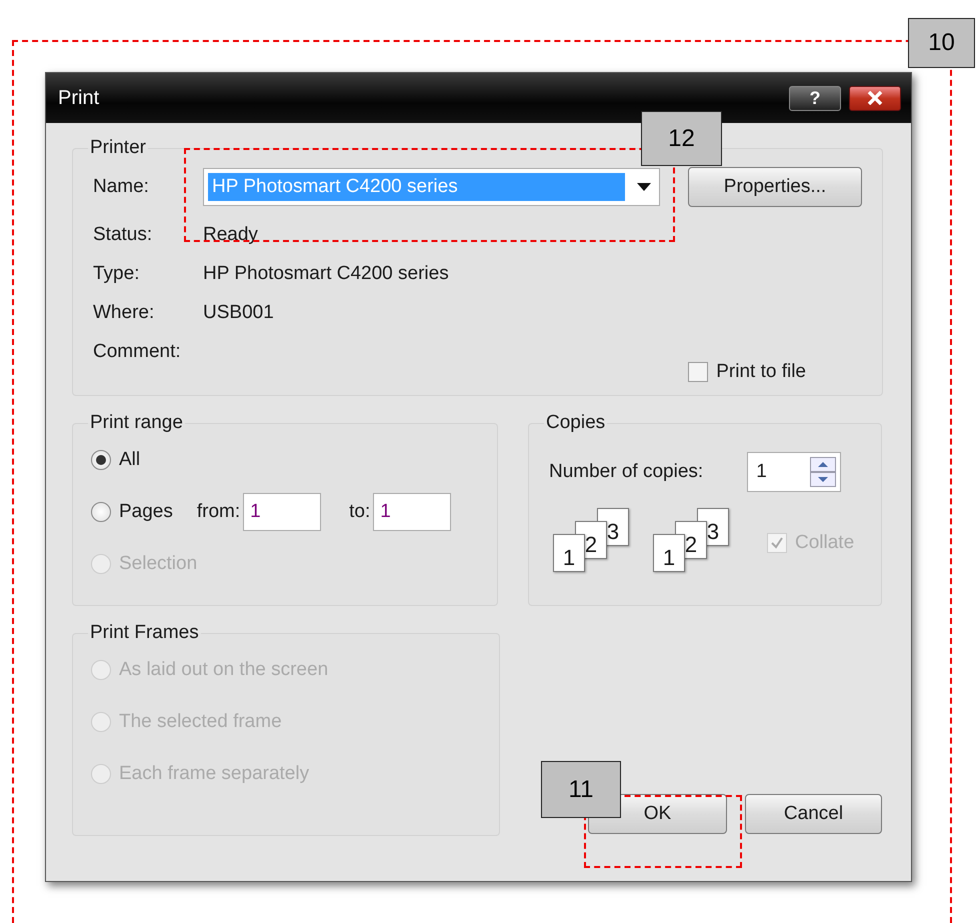 This screenshot has height=923, width=977. I want to click on from-page-field: 1, so click(282, 512).